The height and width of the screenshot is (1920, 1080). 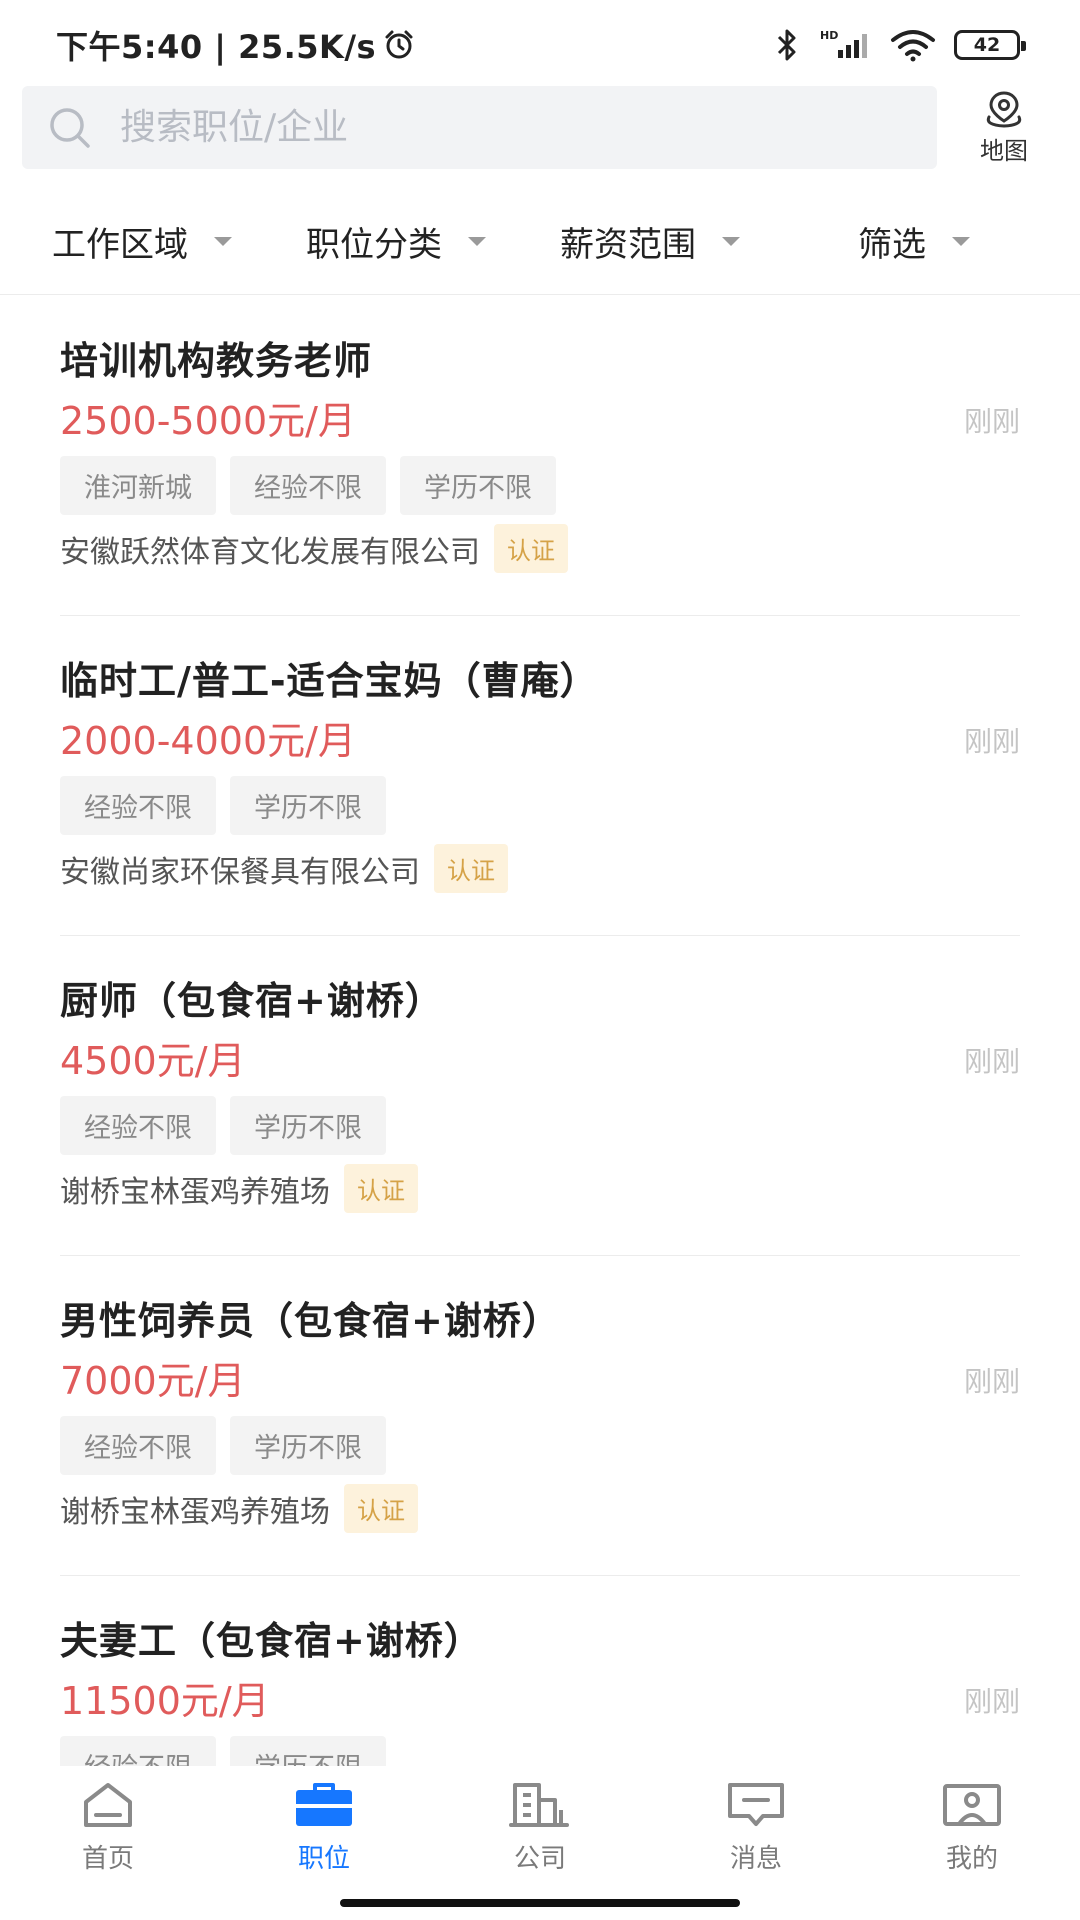 I want to click on map-button: 地图, so click(x=1004, y=127).